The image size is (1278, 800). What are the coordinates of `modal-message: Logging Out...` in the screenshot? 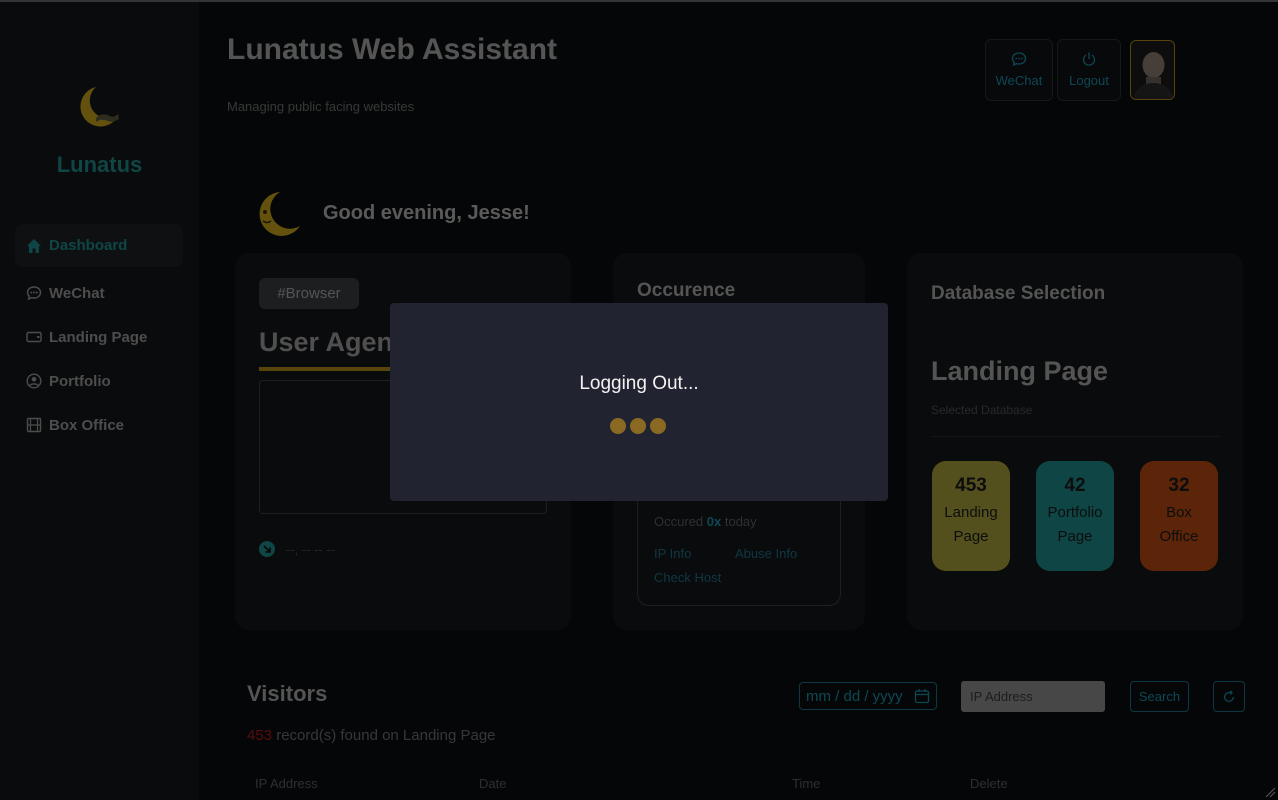 It's located at (639, 383).